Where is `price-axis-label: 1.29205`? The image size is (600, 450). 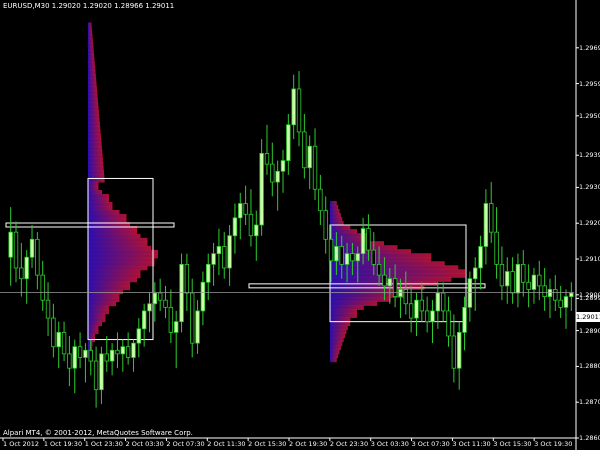
price-axis-label: 1.29205 is located at coordinates (589, 223).